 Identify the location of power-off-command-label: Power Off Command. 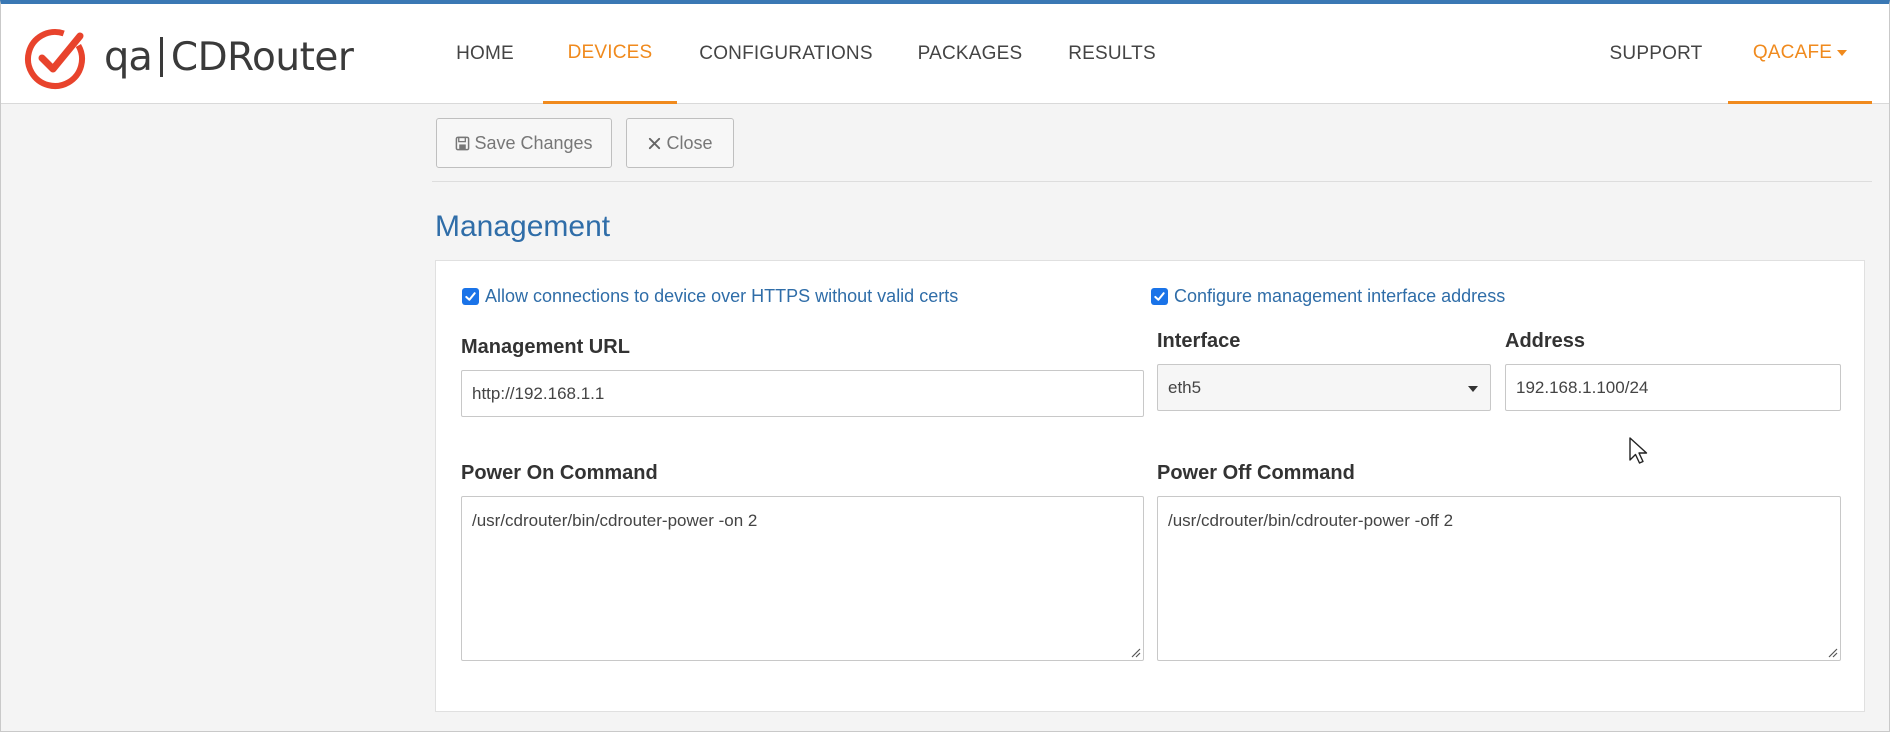
(1256, 473).